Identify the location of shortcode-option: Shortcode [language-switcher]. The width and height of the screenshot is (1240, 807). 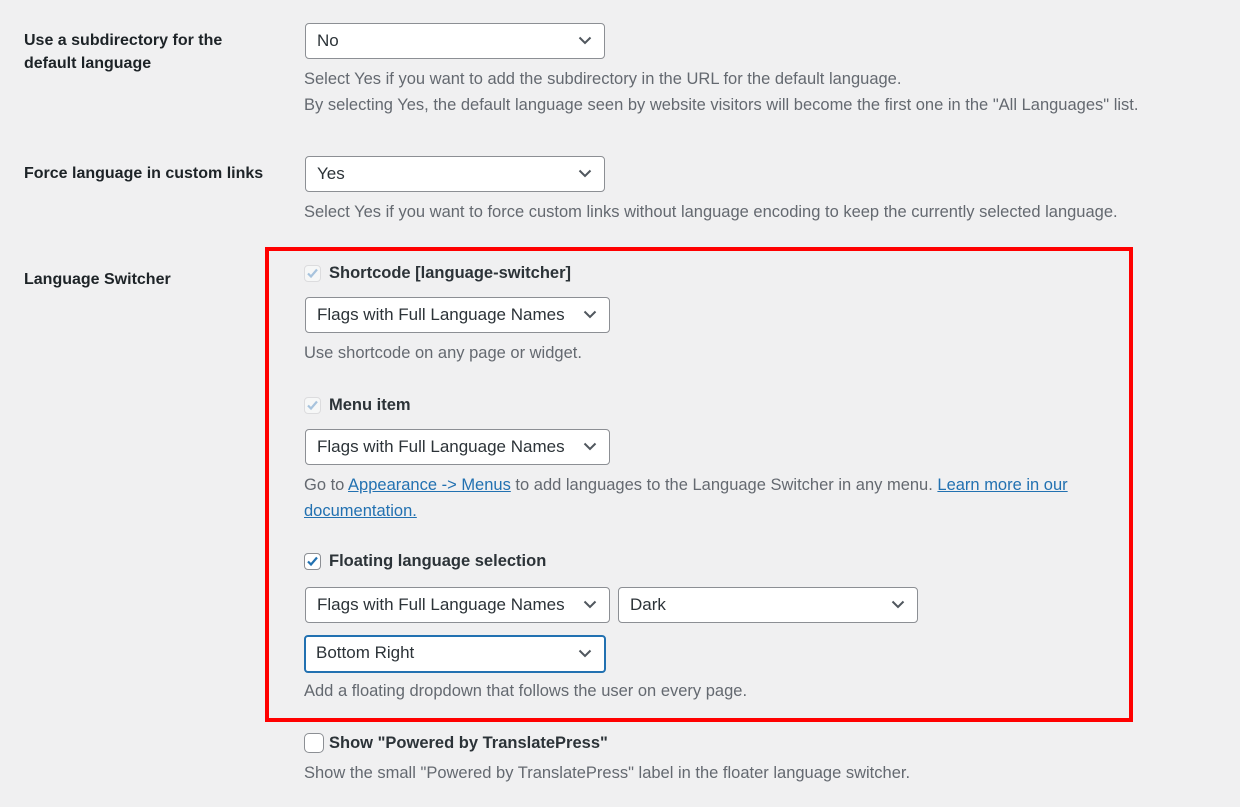
(437, 273).